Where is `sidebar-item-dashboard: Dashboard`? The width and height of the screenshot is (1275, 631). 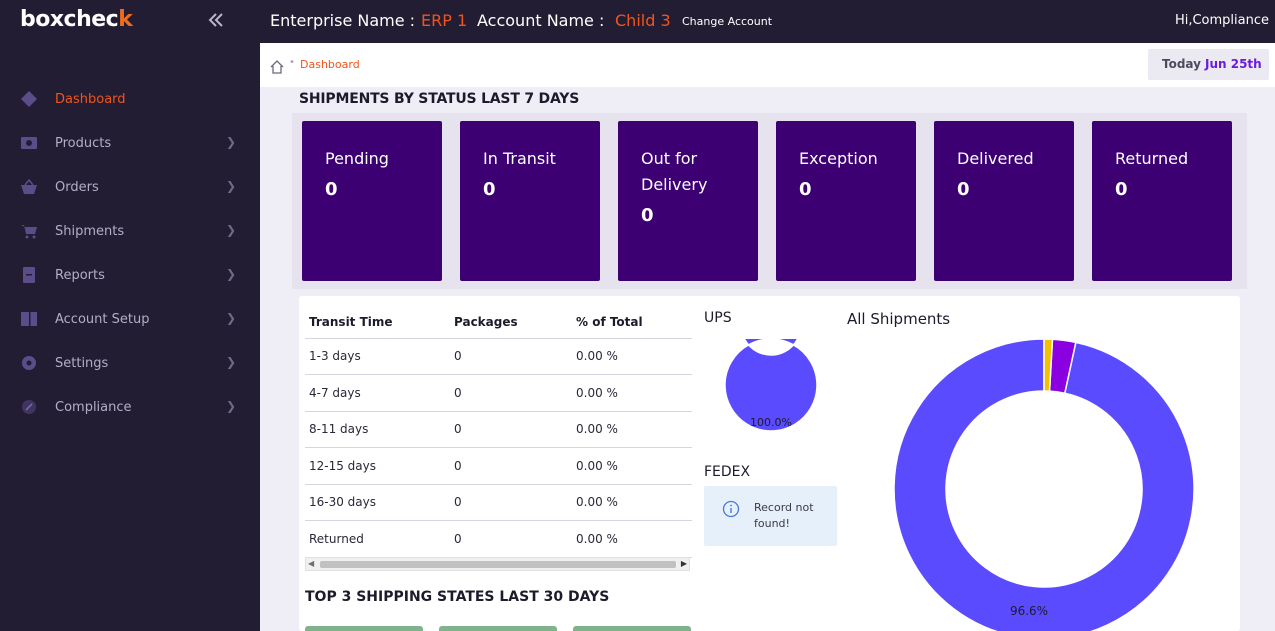
sidebar-item-dashboard: Dashboard is located at coordinates (130, 99).